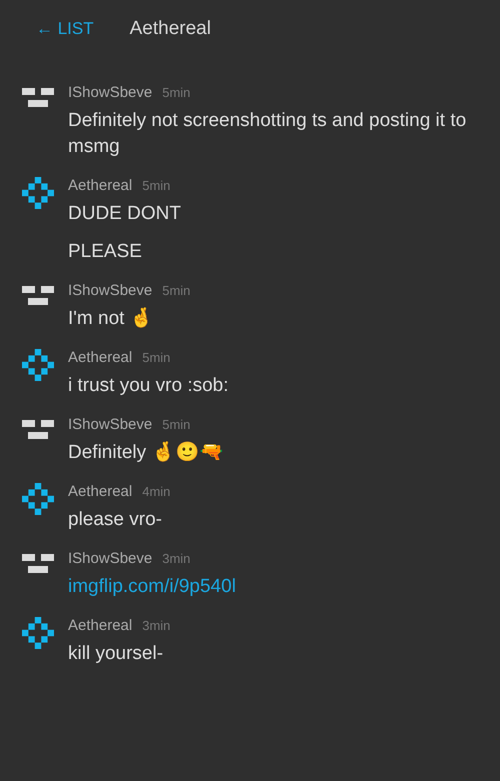  What do you see at coordinates (116, 654) in the screenshot?
I see `message-text: kill yoursel-` at bounding box center [116, 654].